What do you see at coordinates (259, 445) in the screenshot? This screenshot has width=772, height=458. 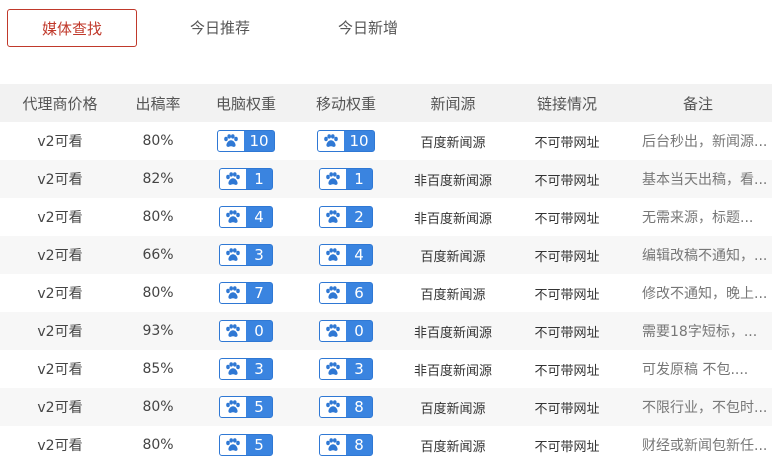 I see `pc-weight-value: 5` at bounding box center [259, 445].